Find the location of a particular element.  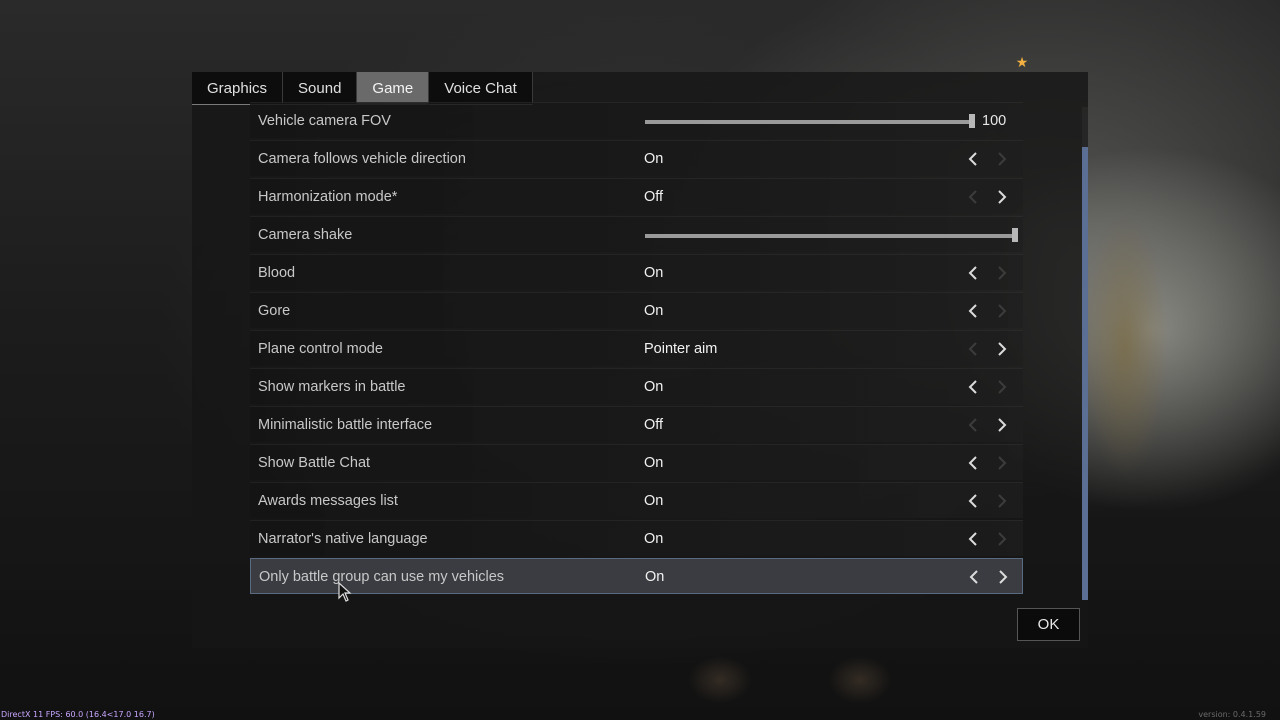

tab-graphics: Graphics is located at coordinates (238, 88).